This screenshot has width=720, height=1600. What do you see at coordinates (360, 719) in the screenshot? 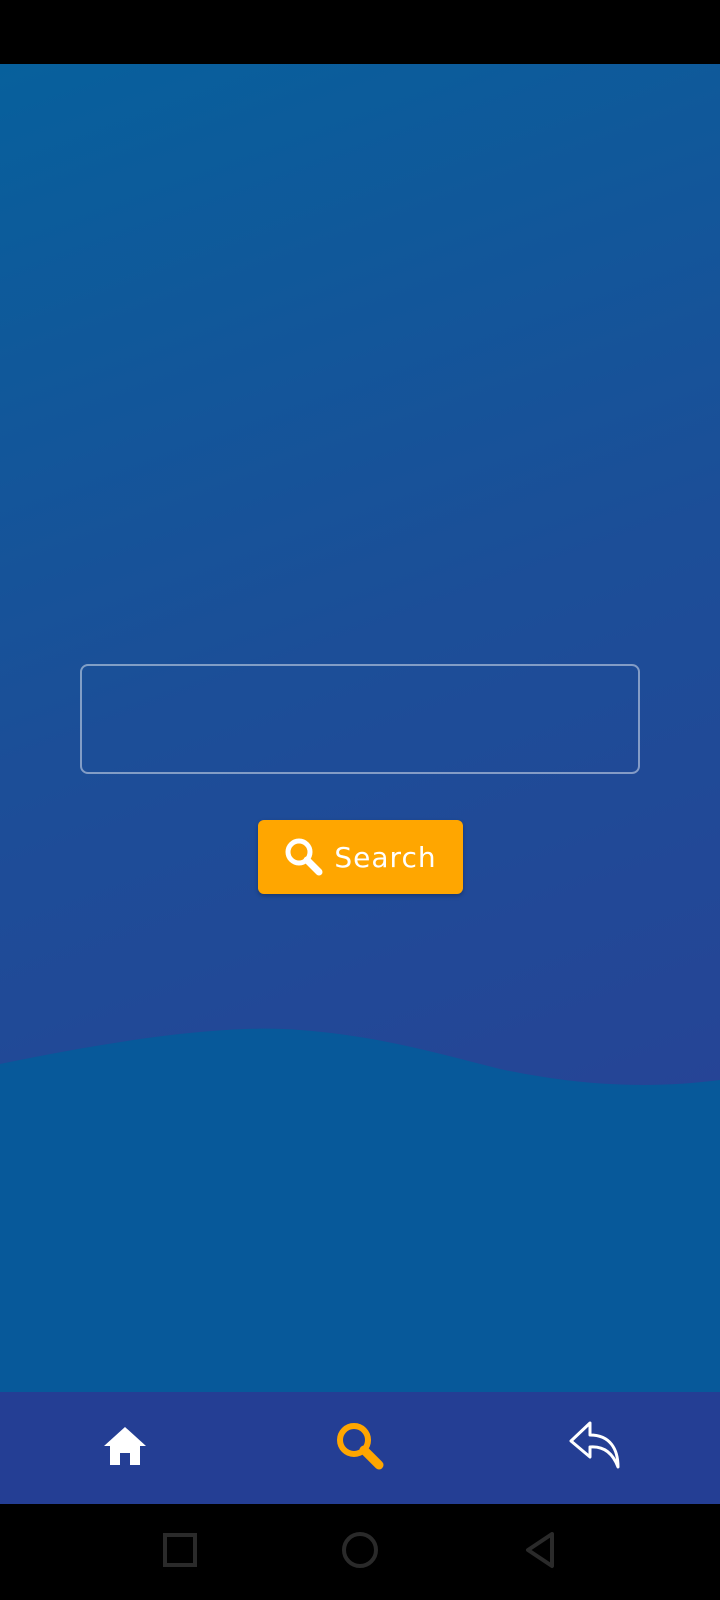
I see `search-input` at bounding box center [360, 719].